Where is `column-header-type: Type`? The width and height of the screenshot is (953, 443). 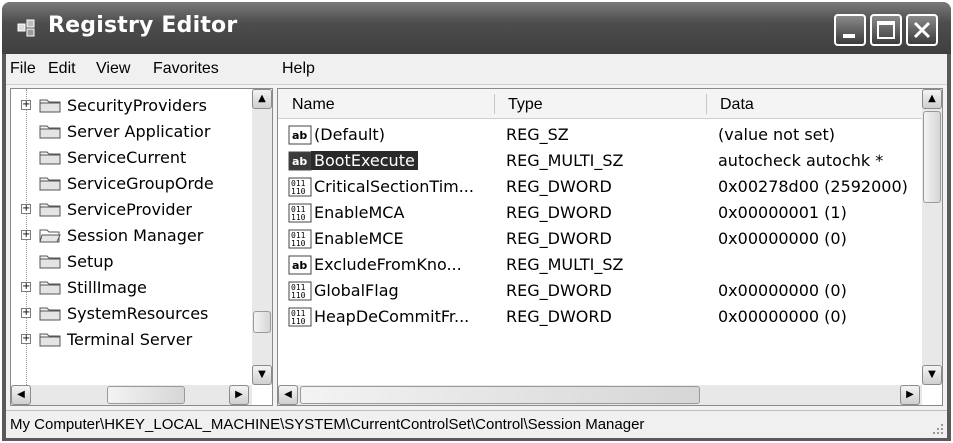
column-header-type: Type is located at coordinates (600, 104).